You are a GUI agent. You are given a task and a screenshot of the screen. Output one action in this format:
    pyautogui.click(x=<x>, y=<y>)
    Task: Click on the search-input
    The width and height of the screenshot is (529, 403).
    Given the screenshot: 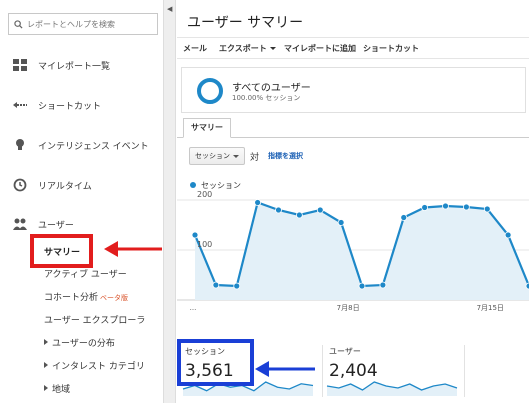 What is the action you would take?
    pyautogui.click(x=89, y=24)
    